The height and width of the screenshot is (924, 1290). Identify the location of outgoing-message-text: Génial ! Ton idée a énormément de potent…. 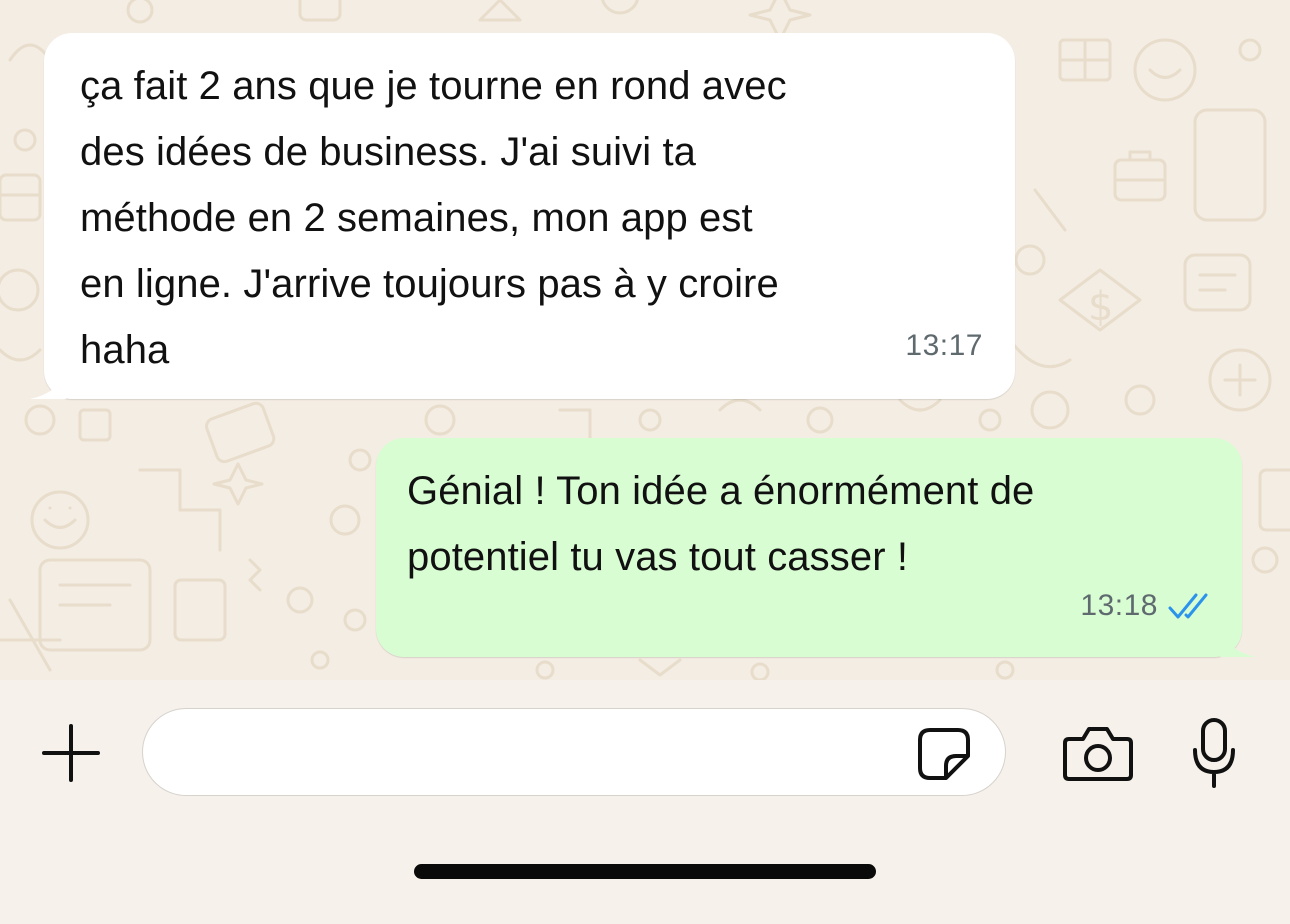
(721, 524).